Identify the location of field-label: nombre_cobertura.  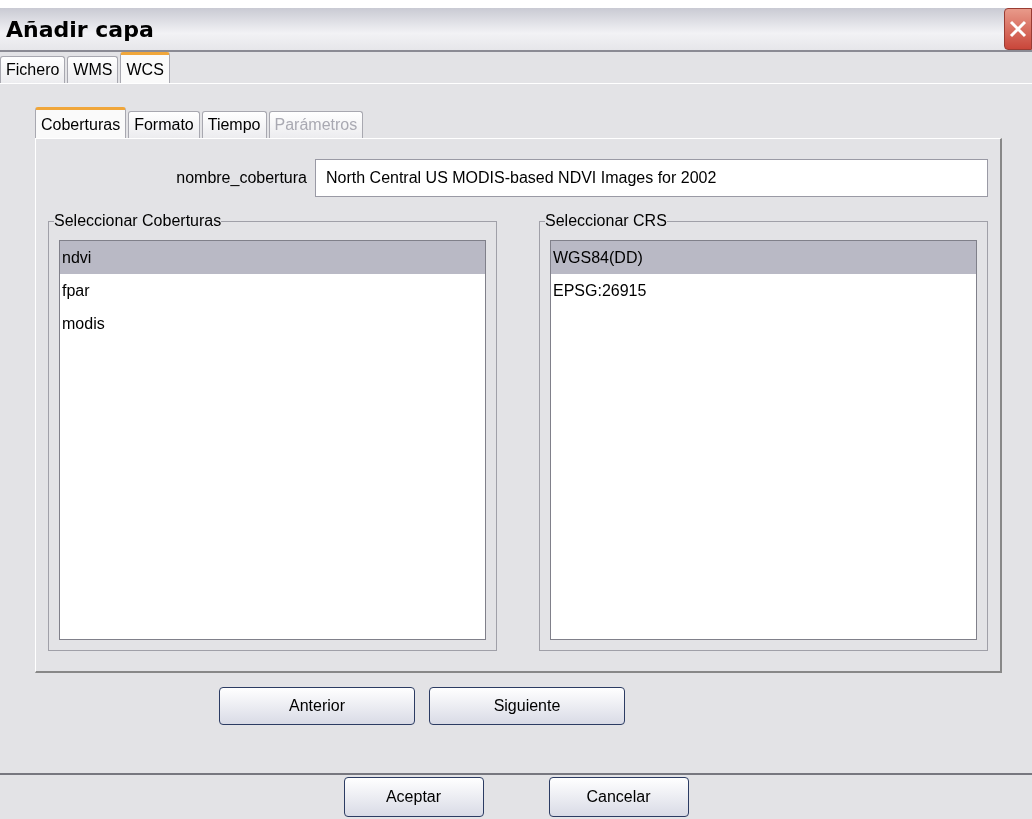
(241, 177).